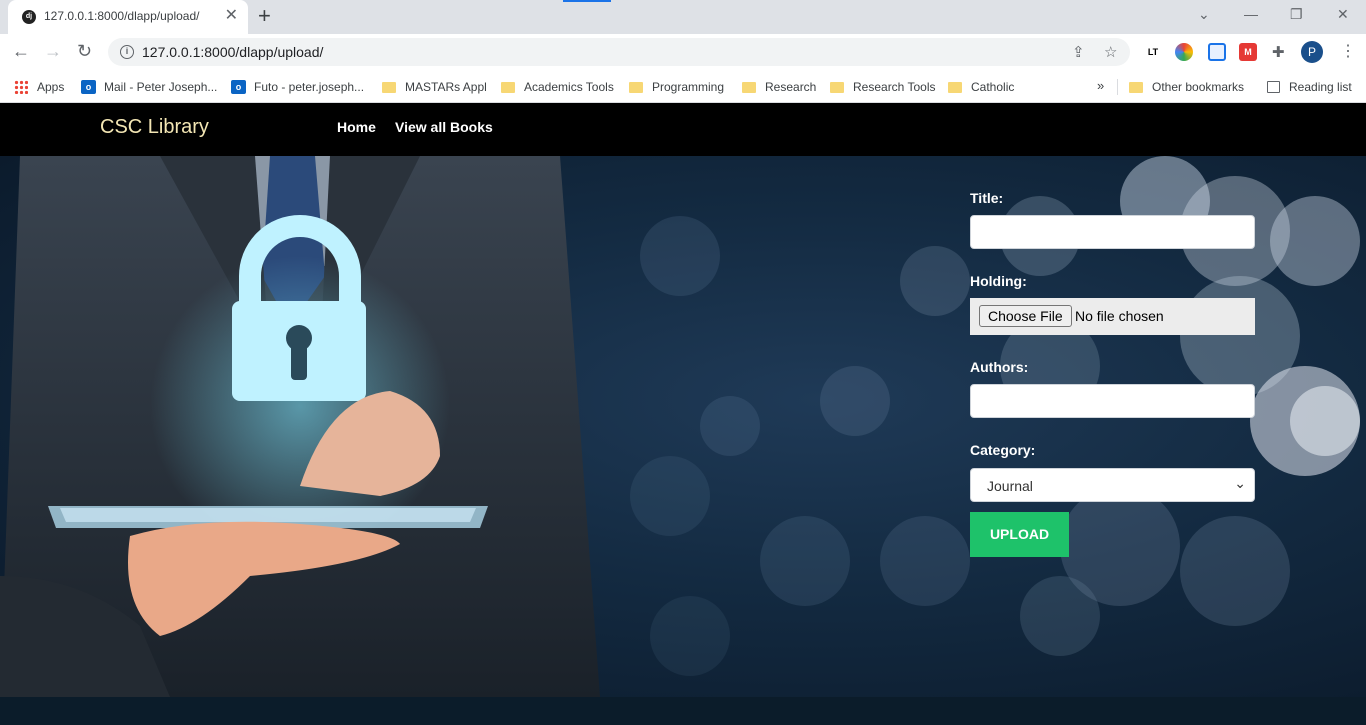 The height and width of the screenshot is (725, 1366). What do you see at coordinates (21, 87) in the screenshot?
I see `apps-grid-icon` at bounding box center [21, 87].